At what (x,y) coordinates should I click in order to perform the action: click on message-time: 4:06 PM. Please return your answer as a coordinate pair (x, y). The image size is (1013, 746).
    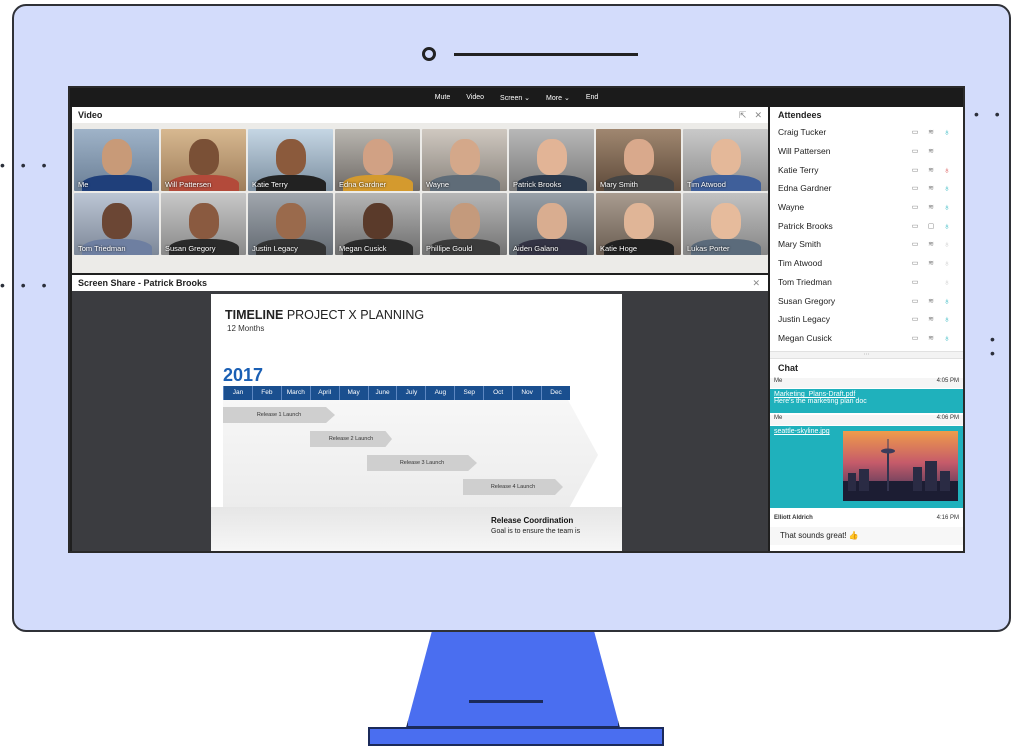
    Looking at the image, I should click on (947, 418).